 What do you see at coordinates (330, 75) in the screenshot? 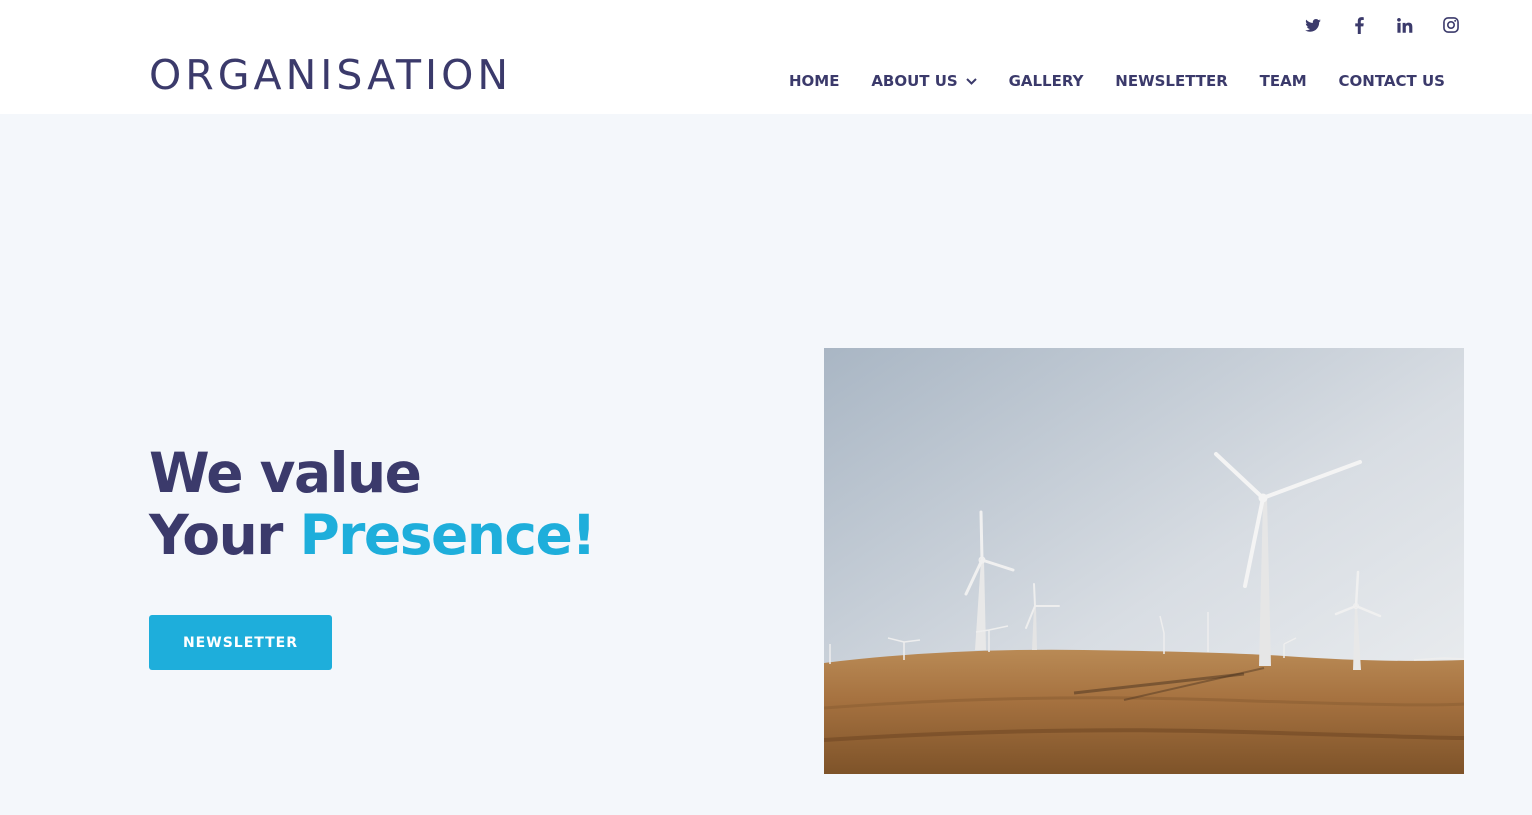
I see `site-logo: ORGANISATION` at bounding box center [330, 75].